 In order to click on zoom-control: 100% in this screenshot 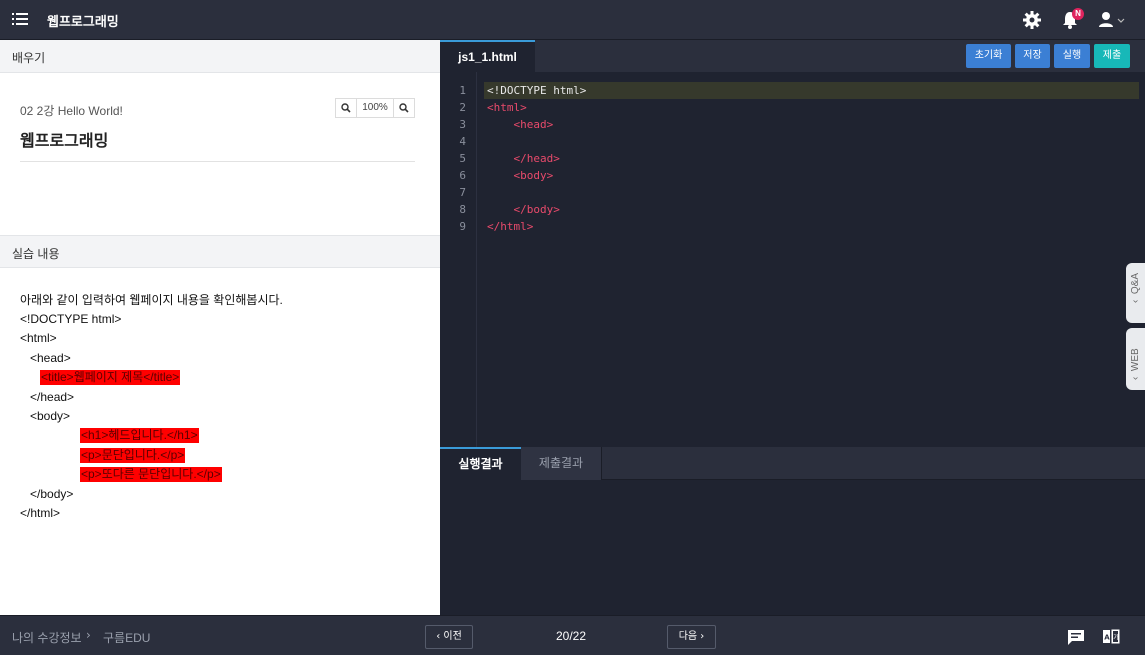, I will do `click(375, 108)`.